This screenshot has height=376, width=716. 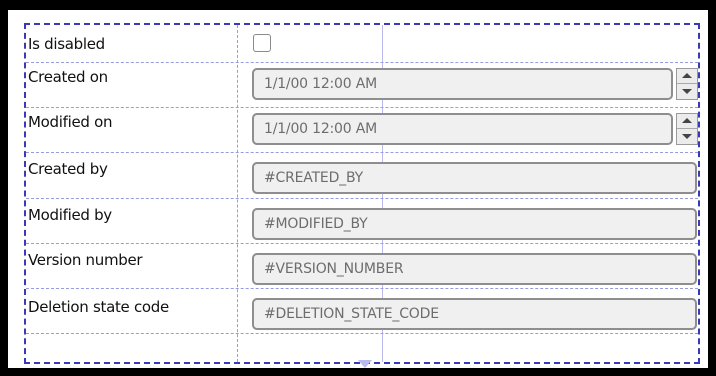 I want to click on form-row-version-number: Version number #VERSION_NUMBER, so click(x=362, y=265).